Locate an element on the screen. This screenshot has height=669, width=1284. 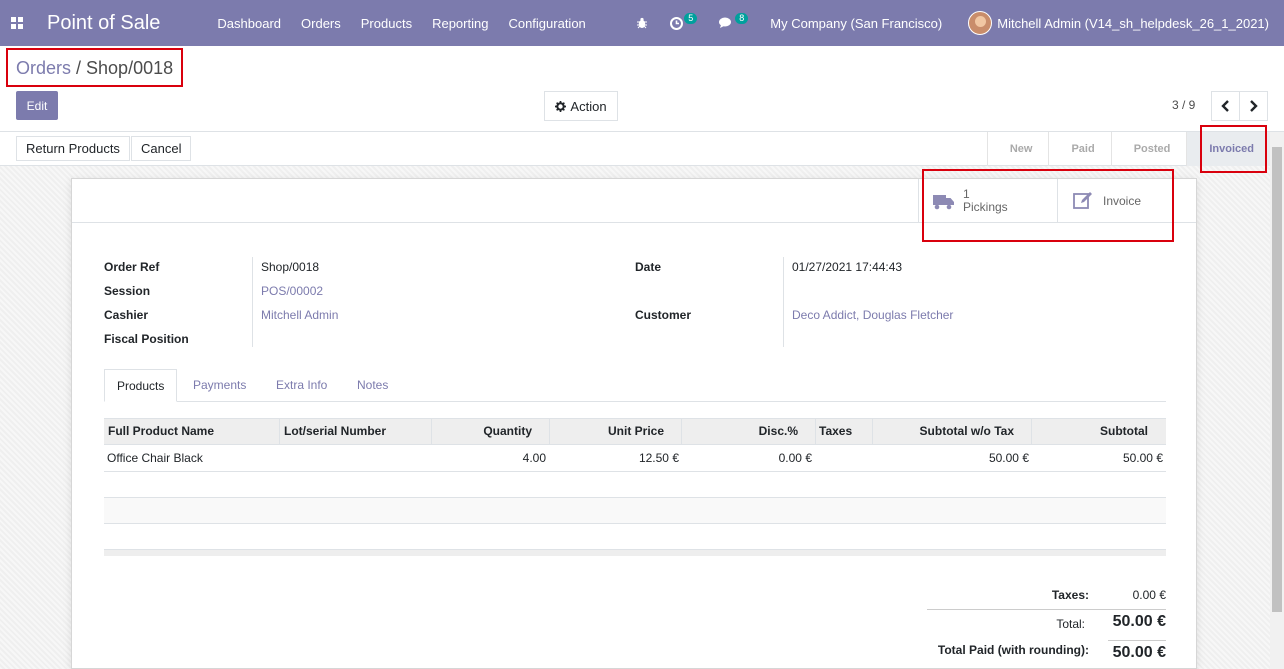
gear-icon is located at coordinates (561, 106).